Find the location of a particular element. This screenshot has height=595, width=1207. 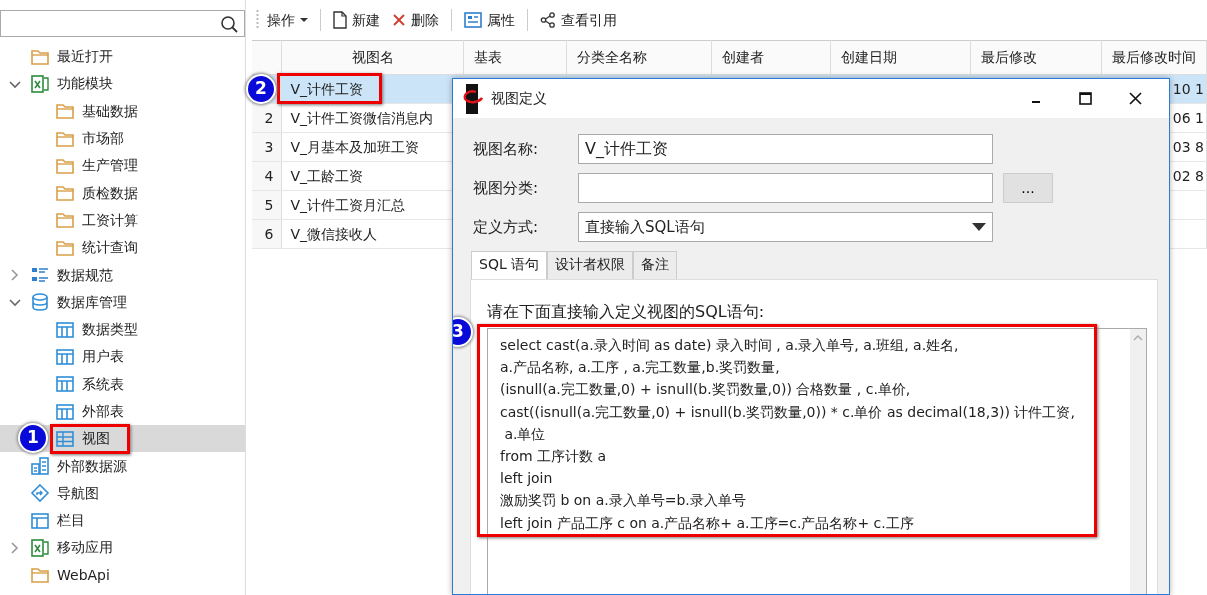

tree-item: 工资计算 is located at coordinates (110, 220).